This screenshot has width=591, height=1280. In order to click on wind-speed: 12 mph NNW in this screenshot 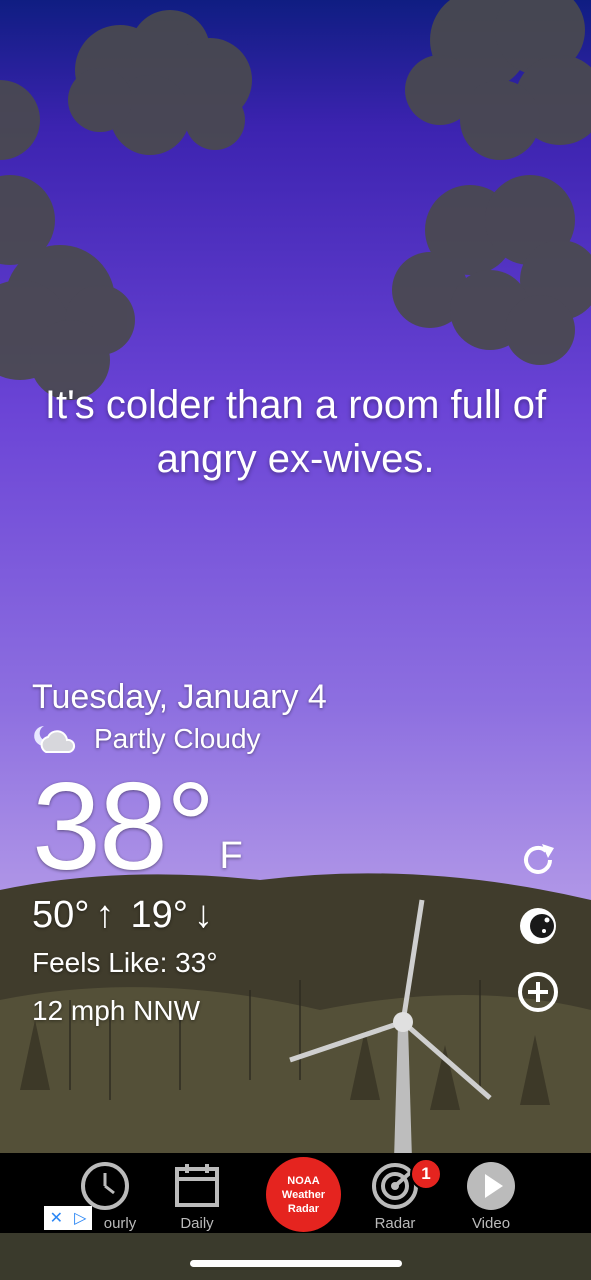, I will do `click(116, 1010)`.